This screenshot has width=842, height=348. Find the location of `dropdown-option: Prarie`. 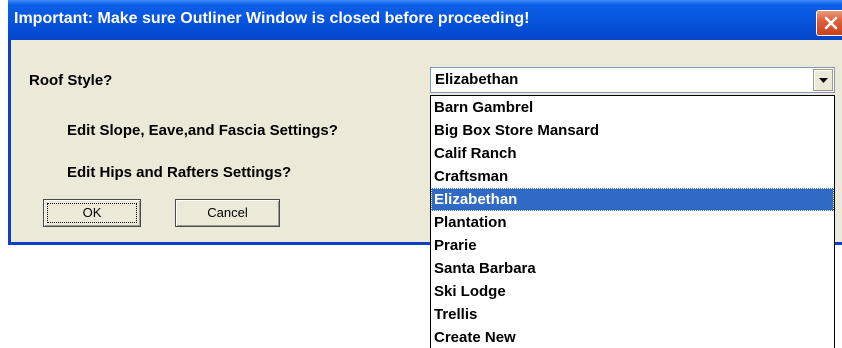

dropdown-option: Prarie is located at coordinates (632, 245).